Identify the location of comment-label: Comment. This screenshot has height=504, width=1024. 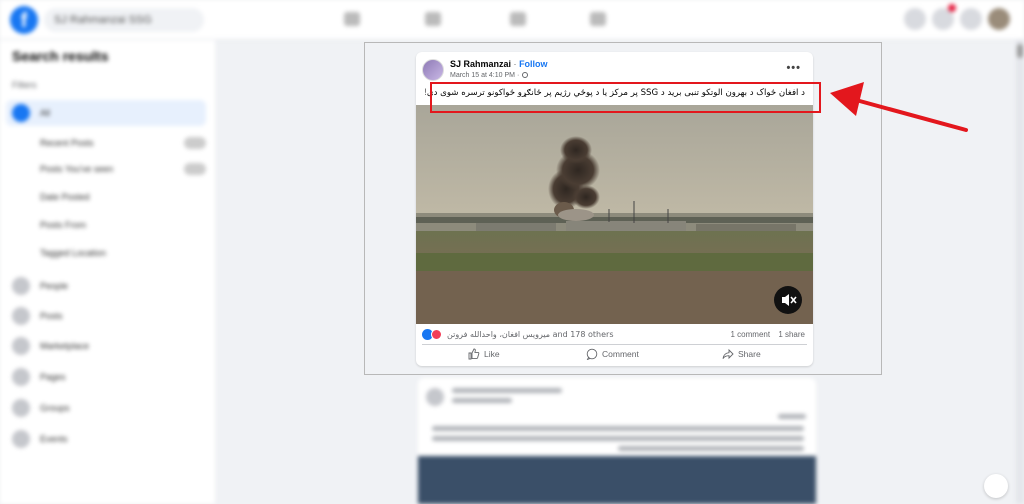
(620, 354).